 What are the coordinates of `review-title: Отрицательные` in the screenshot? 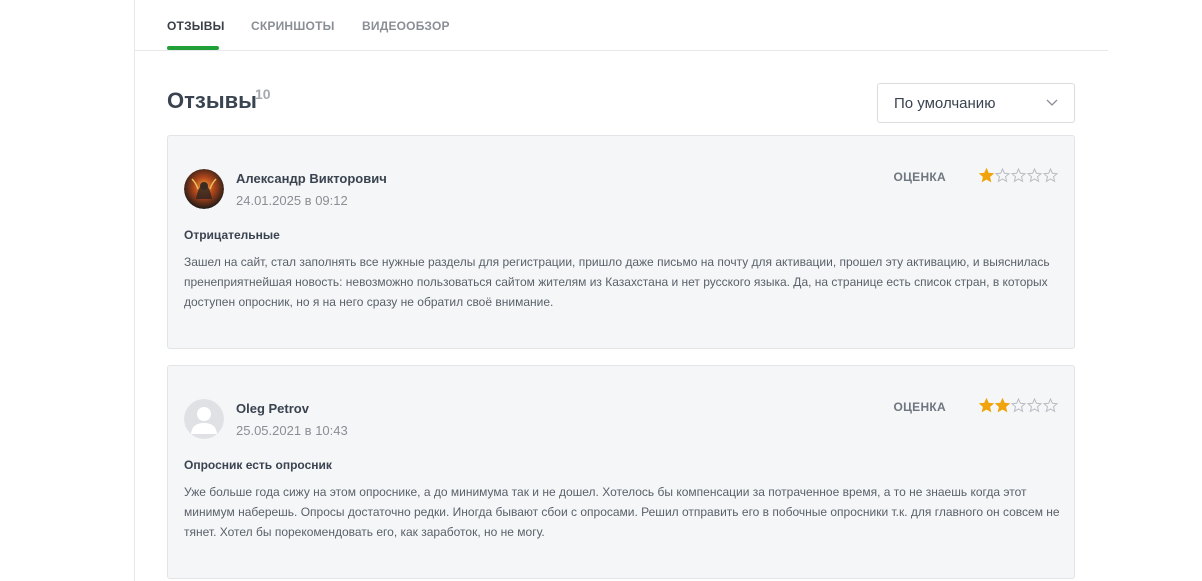 It's located at (232, 235).